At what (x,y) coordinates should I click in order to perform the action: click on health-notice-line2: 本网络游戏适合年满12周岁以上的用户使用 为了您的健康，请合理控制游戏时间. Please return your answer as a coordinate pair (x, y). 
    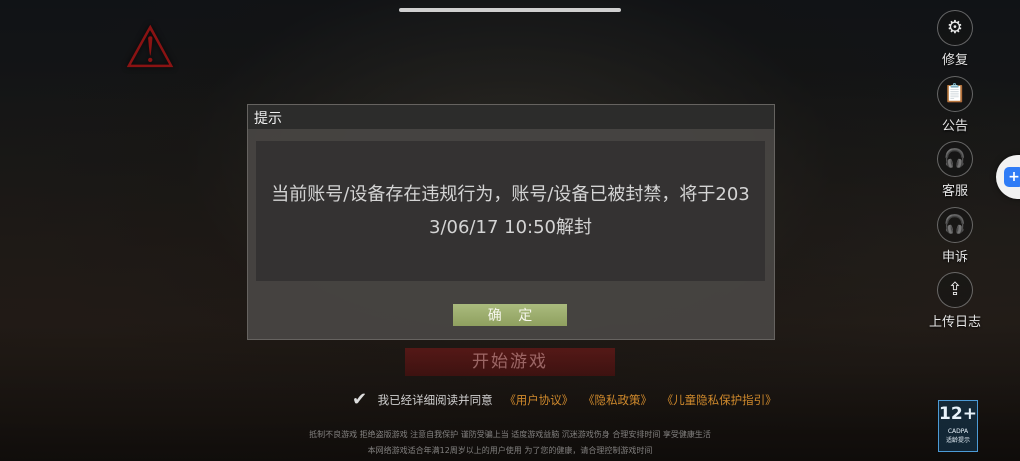
    Looking at the image, I should click on (510, 450).